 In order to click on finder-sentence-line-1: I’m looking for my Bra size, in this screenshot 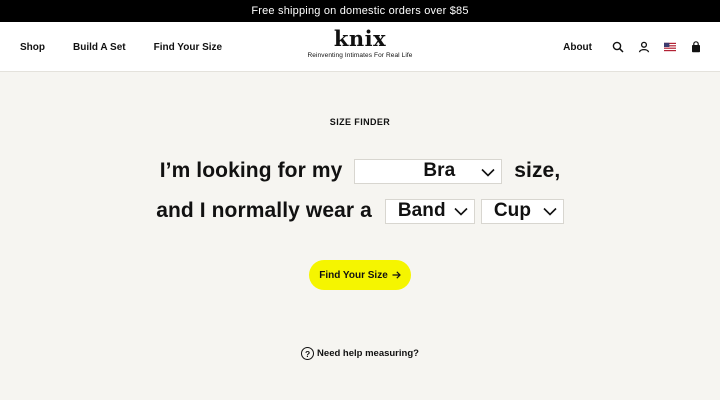, I will do `click(360, 171)`.